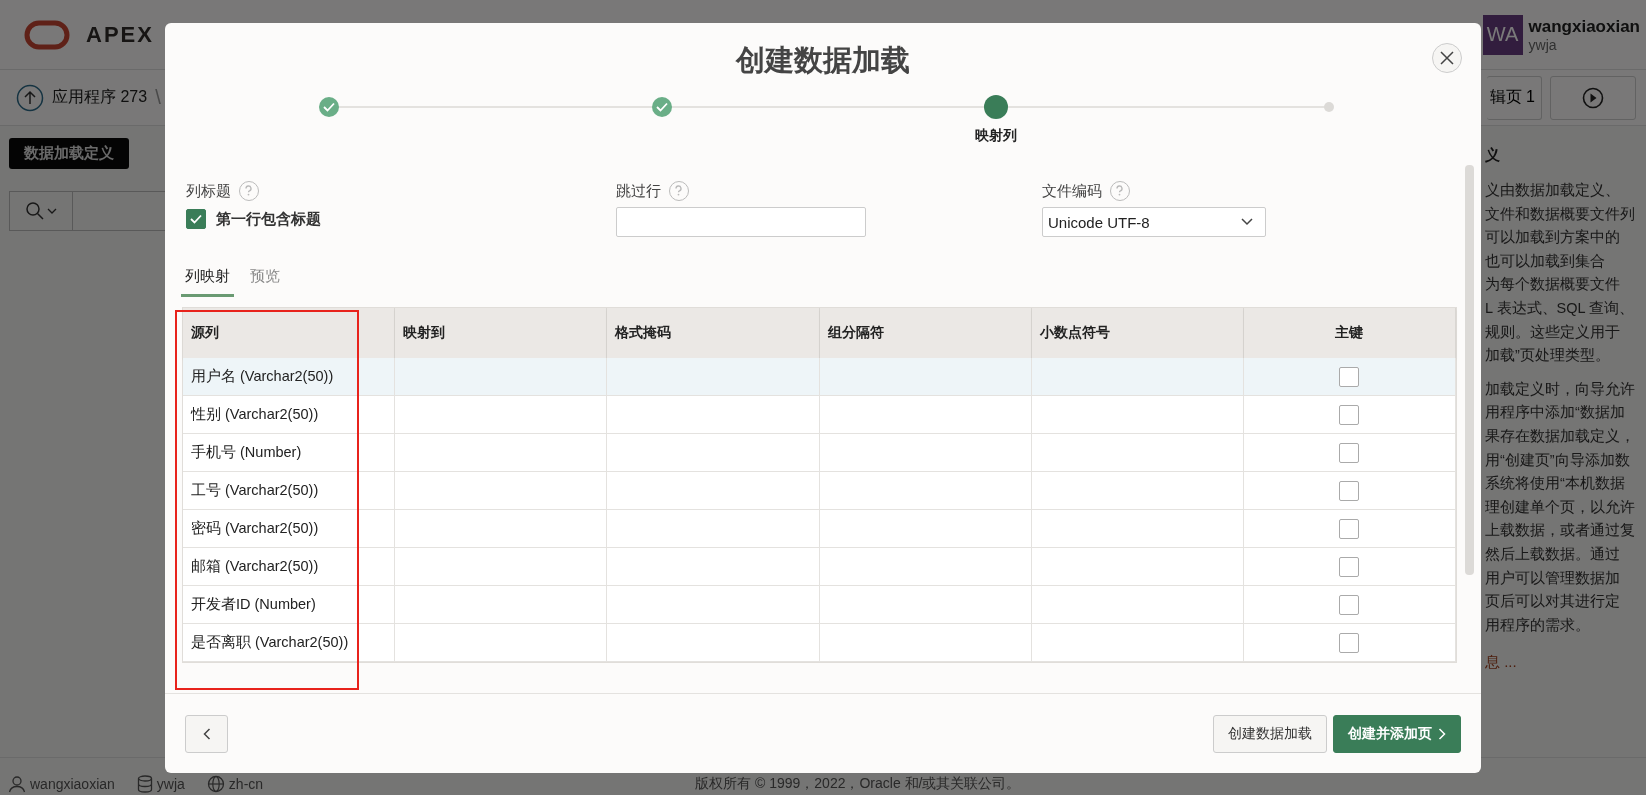 This screenshot has width=1646, height=795. What do you see at coordinates (1270, 733) in the screenshot?
I see `create-button: 创建数据加载` at bounding box center [1270, 733].